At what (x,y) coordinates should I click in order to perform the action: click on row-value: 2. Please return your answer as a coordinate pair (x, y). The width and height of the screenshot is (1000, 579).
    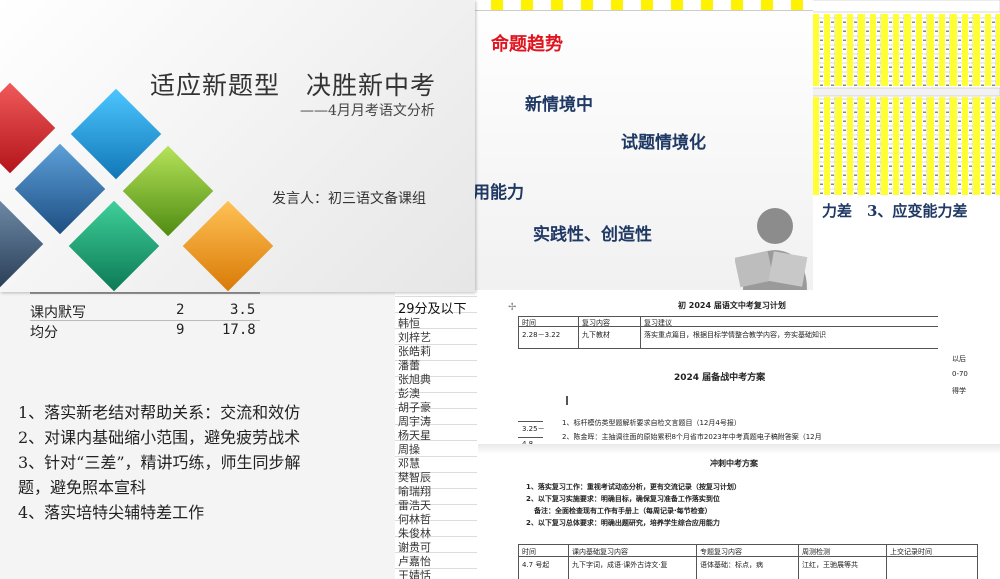
    Looking at the image, I should click on (180, 310).